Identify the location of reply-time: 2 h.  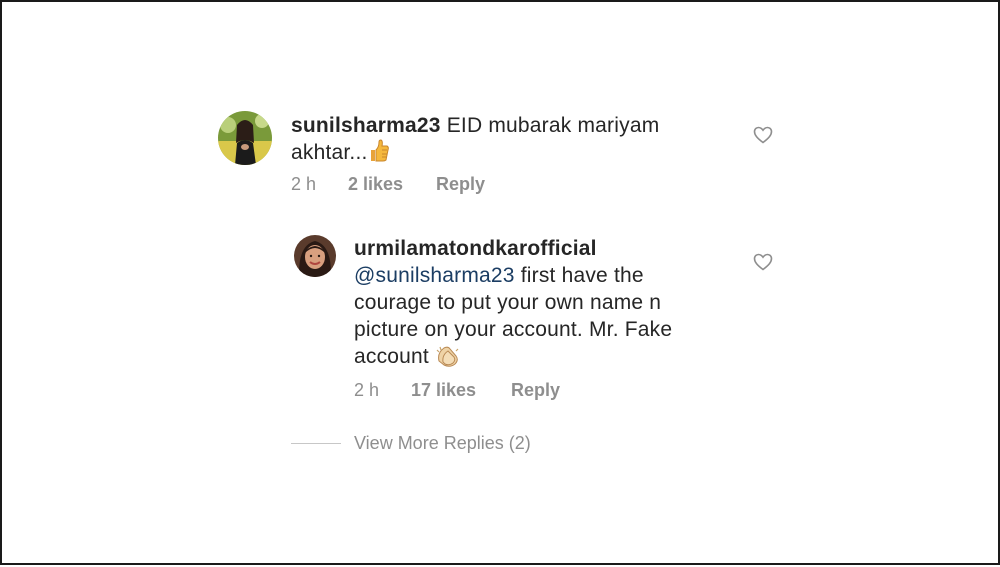
(367, 390).